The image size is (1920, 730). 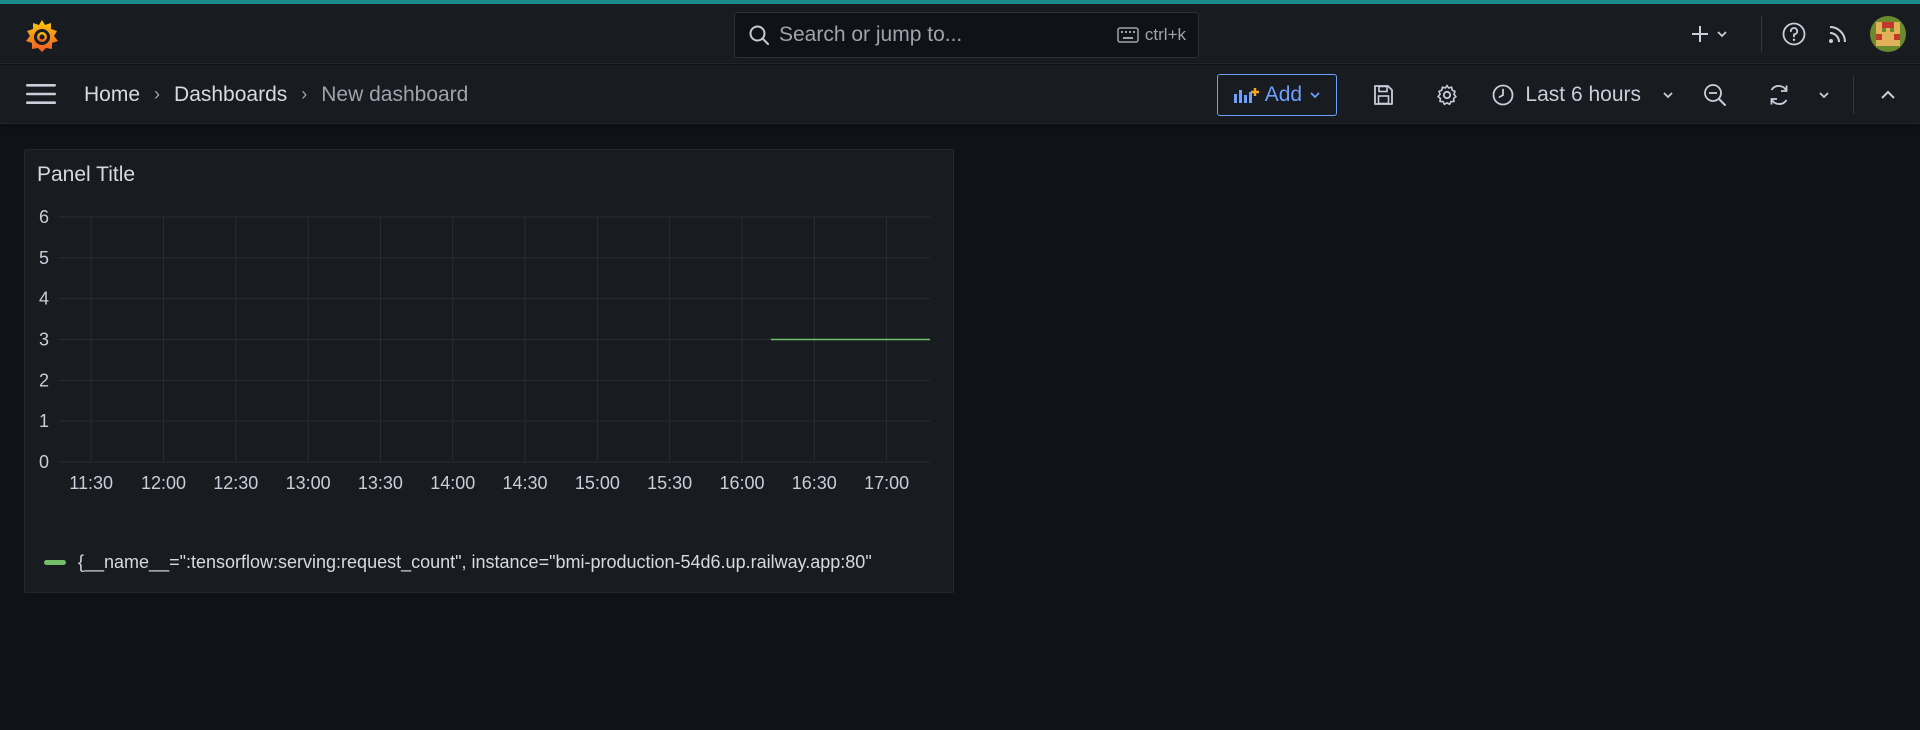 I want to click on legend-swatch, so click(x=55, y=562).